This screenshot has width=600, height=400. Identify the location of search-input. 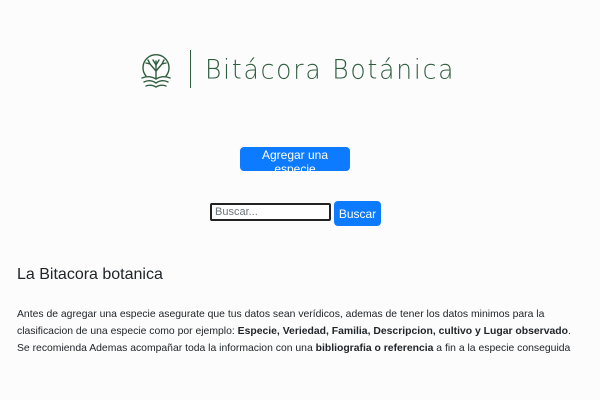
(270, 212).